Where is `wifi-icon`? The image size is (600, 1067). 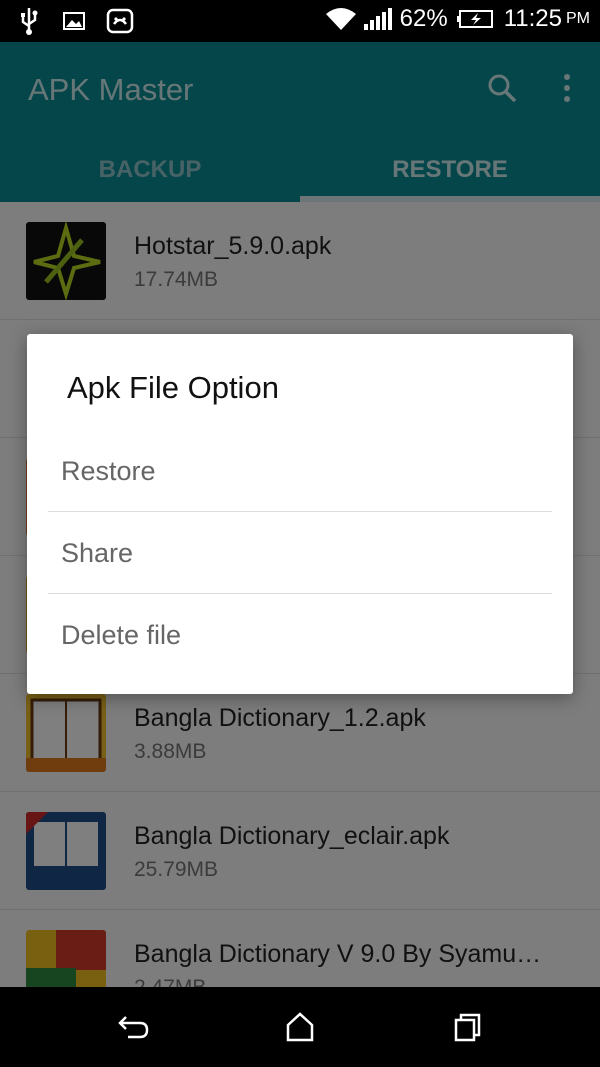
wifi-icon is located at coordinates (340, 19).